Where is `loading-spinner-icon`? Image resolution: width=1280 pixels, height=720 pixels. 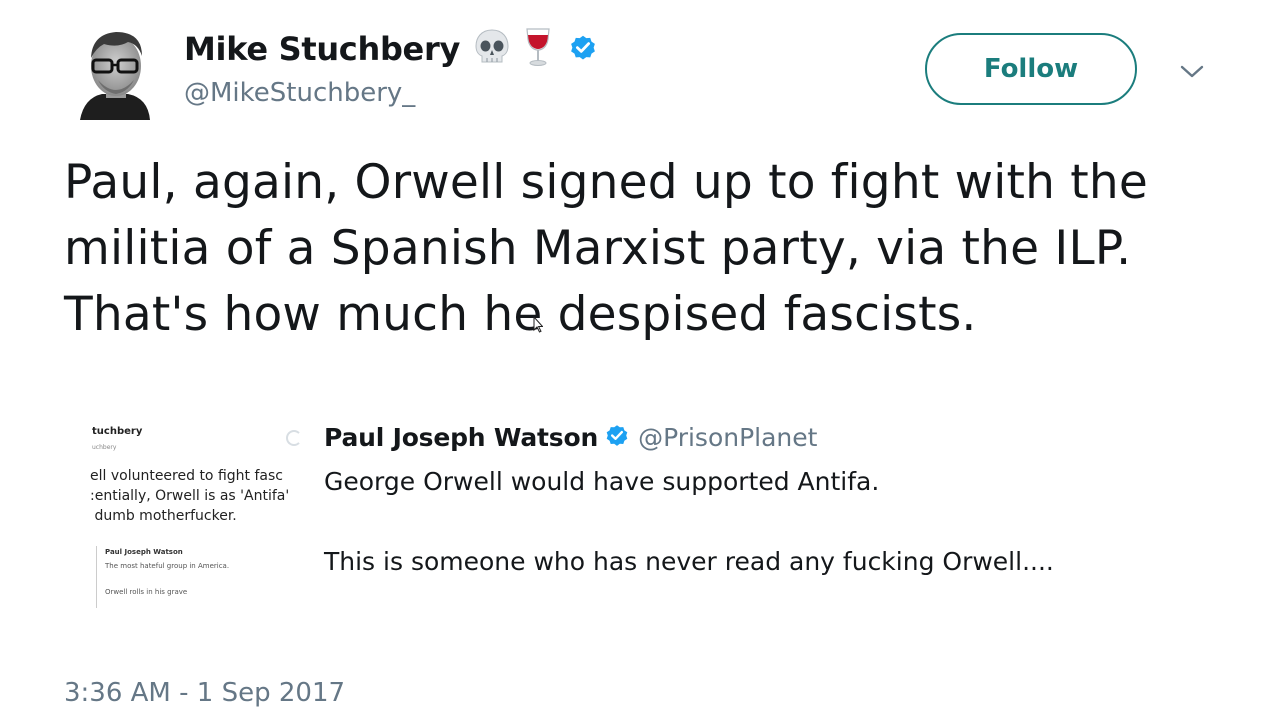
loading-spinner-icon is located at coordinates (294, 438).